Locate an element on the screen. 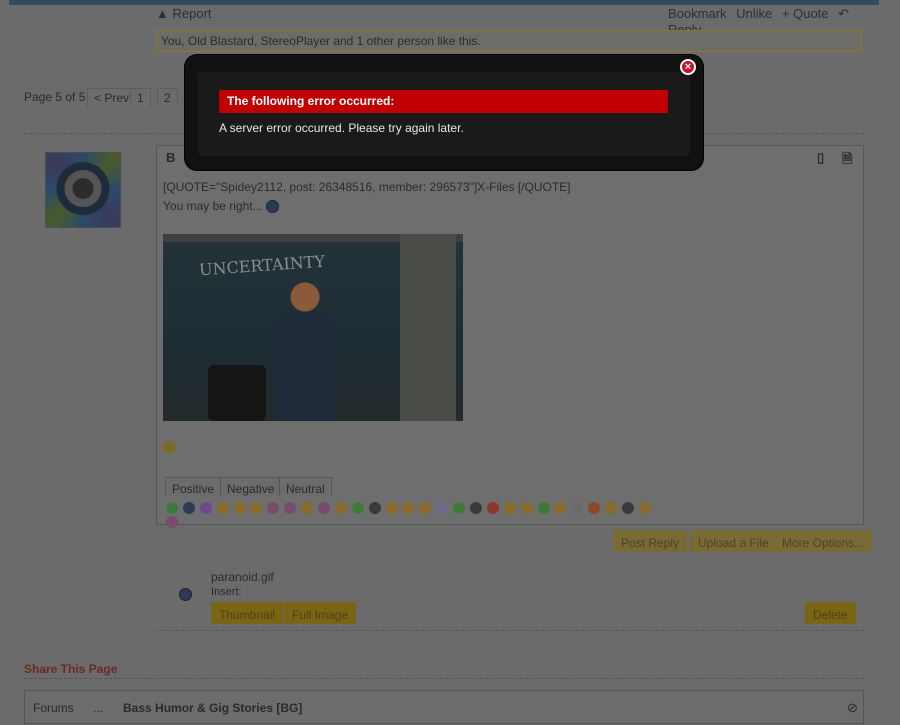  quote-link: + Quote is located at coordinates (805, 13).